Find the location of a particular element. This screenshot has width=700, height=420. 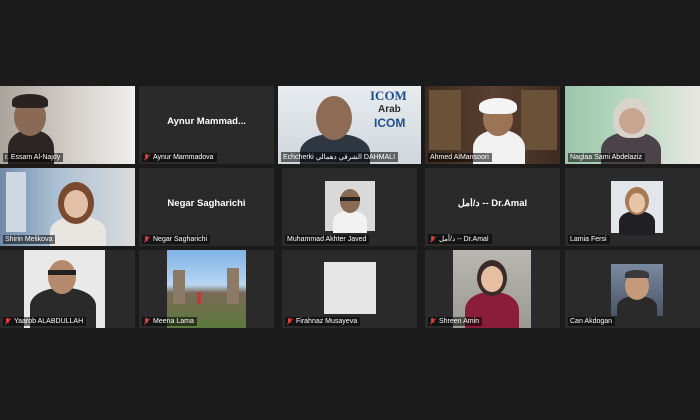

arab-logo-text: Arab is located at coordinates (389, 109).